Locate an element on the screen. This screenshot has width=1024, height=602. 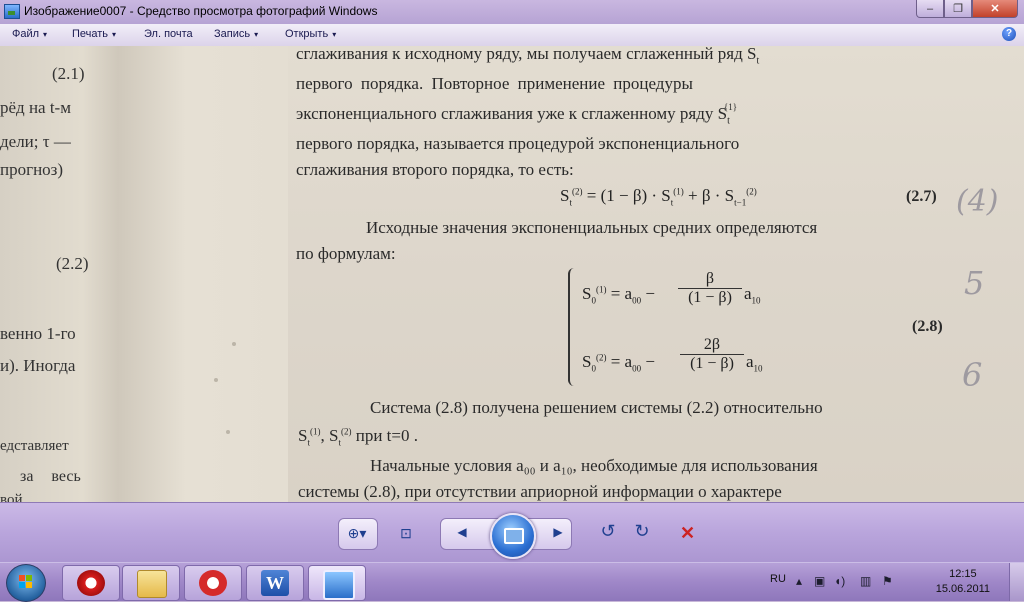
menu-print: Печать ▾ is located at coordinates (94, 34).